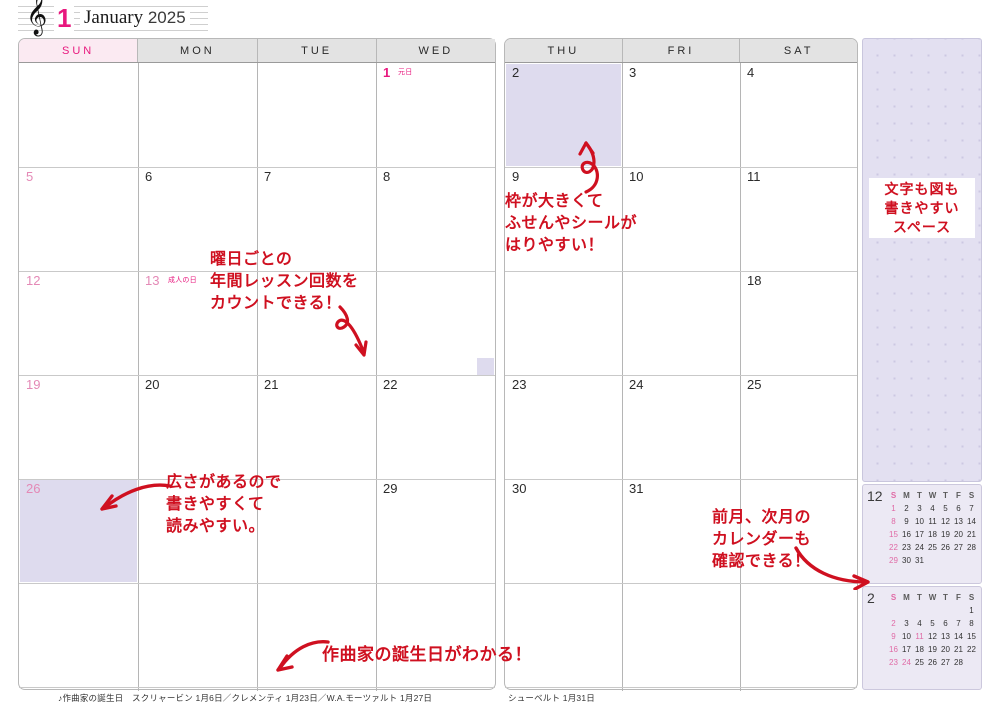 Image resolution: width=1000 pixels, height=708 pixels. Describe the element at coordinates (485, 366) in the screenshot. I see `highlighted-tick-box` at that location.